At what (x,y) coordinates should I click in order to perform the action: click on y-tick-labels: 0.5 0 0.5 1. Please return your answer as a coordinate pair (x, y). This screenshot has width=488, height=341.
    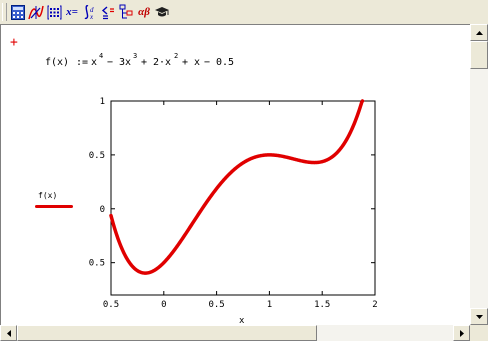
    Looking at the image, I should click on (97, 183).